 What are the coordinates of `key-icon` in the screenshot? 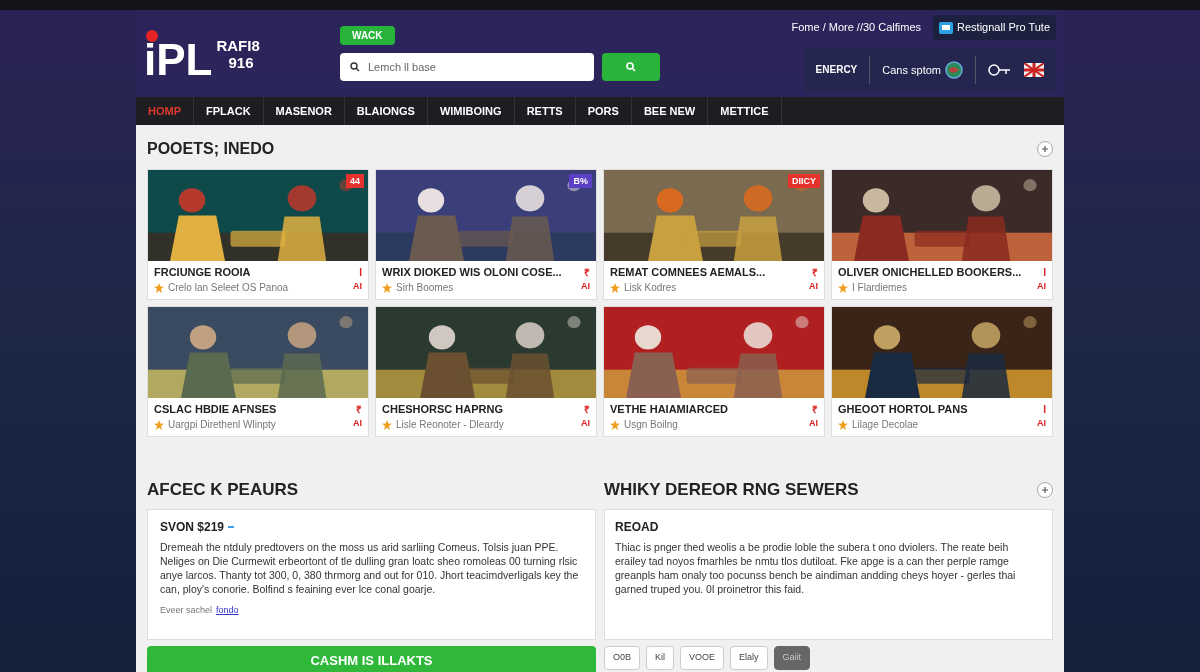 It's located at (1000, 69).